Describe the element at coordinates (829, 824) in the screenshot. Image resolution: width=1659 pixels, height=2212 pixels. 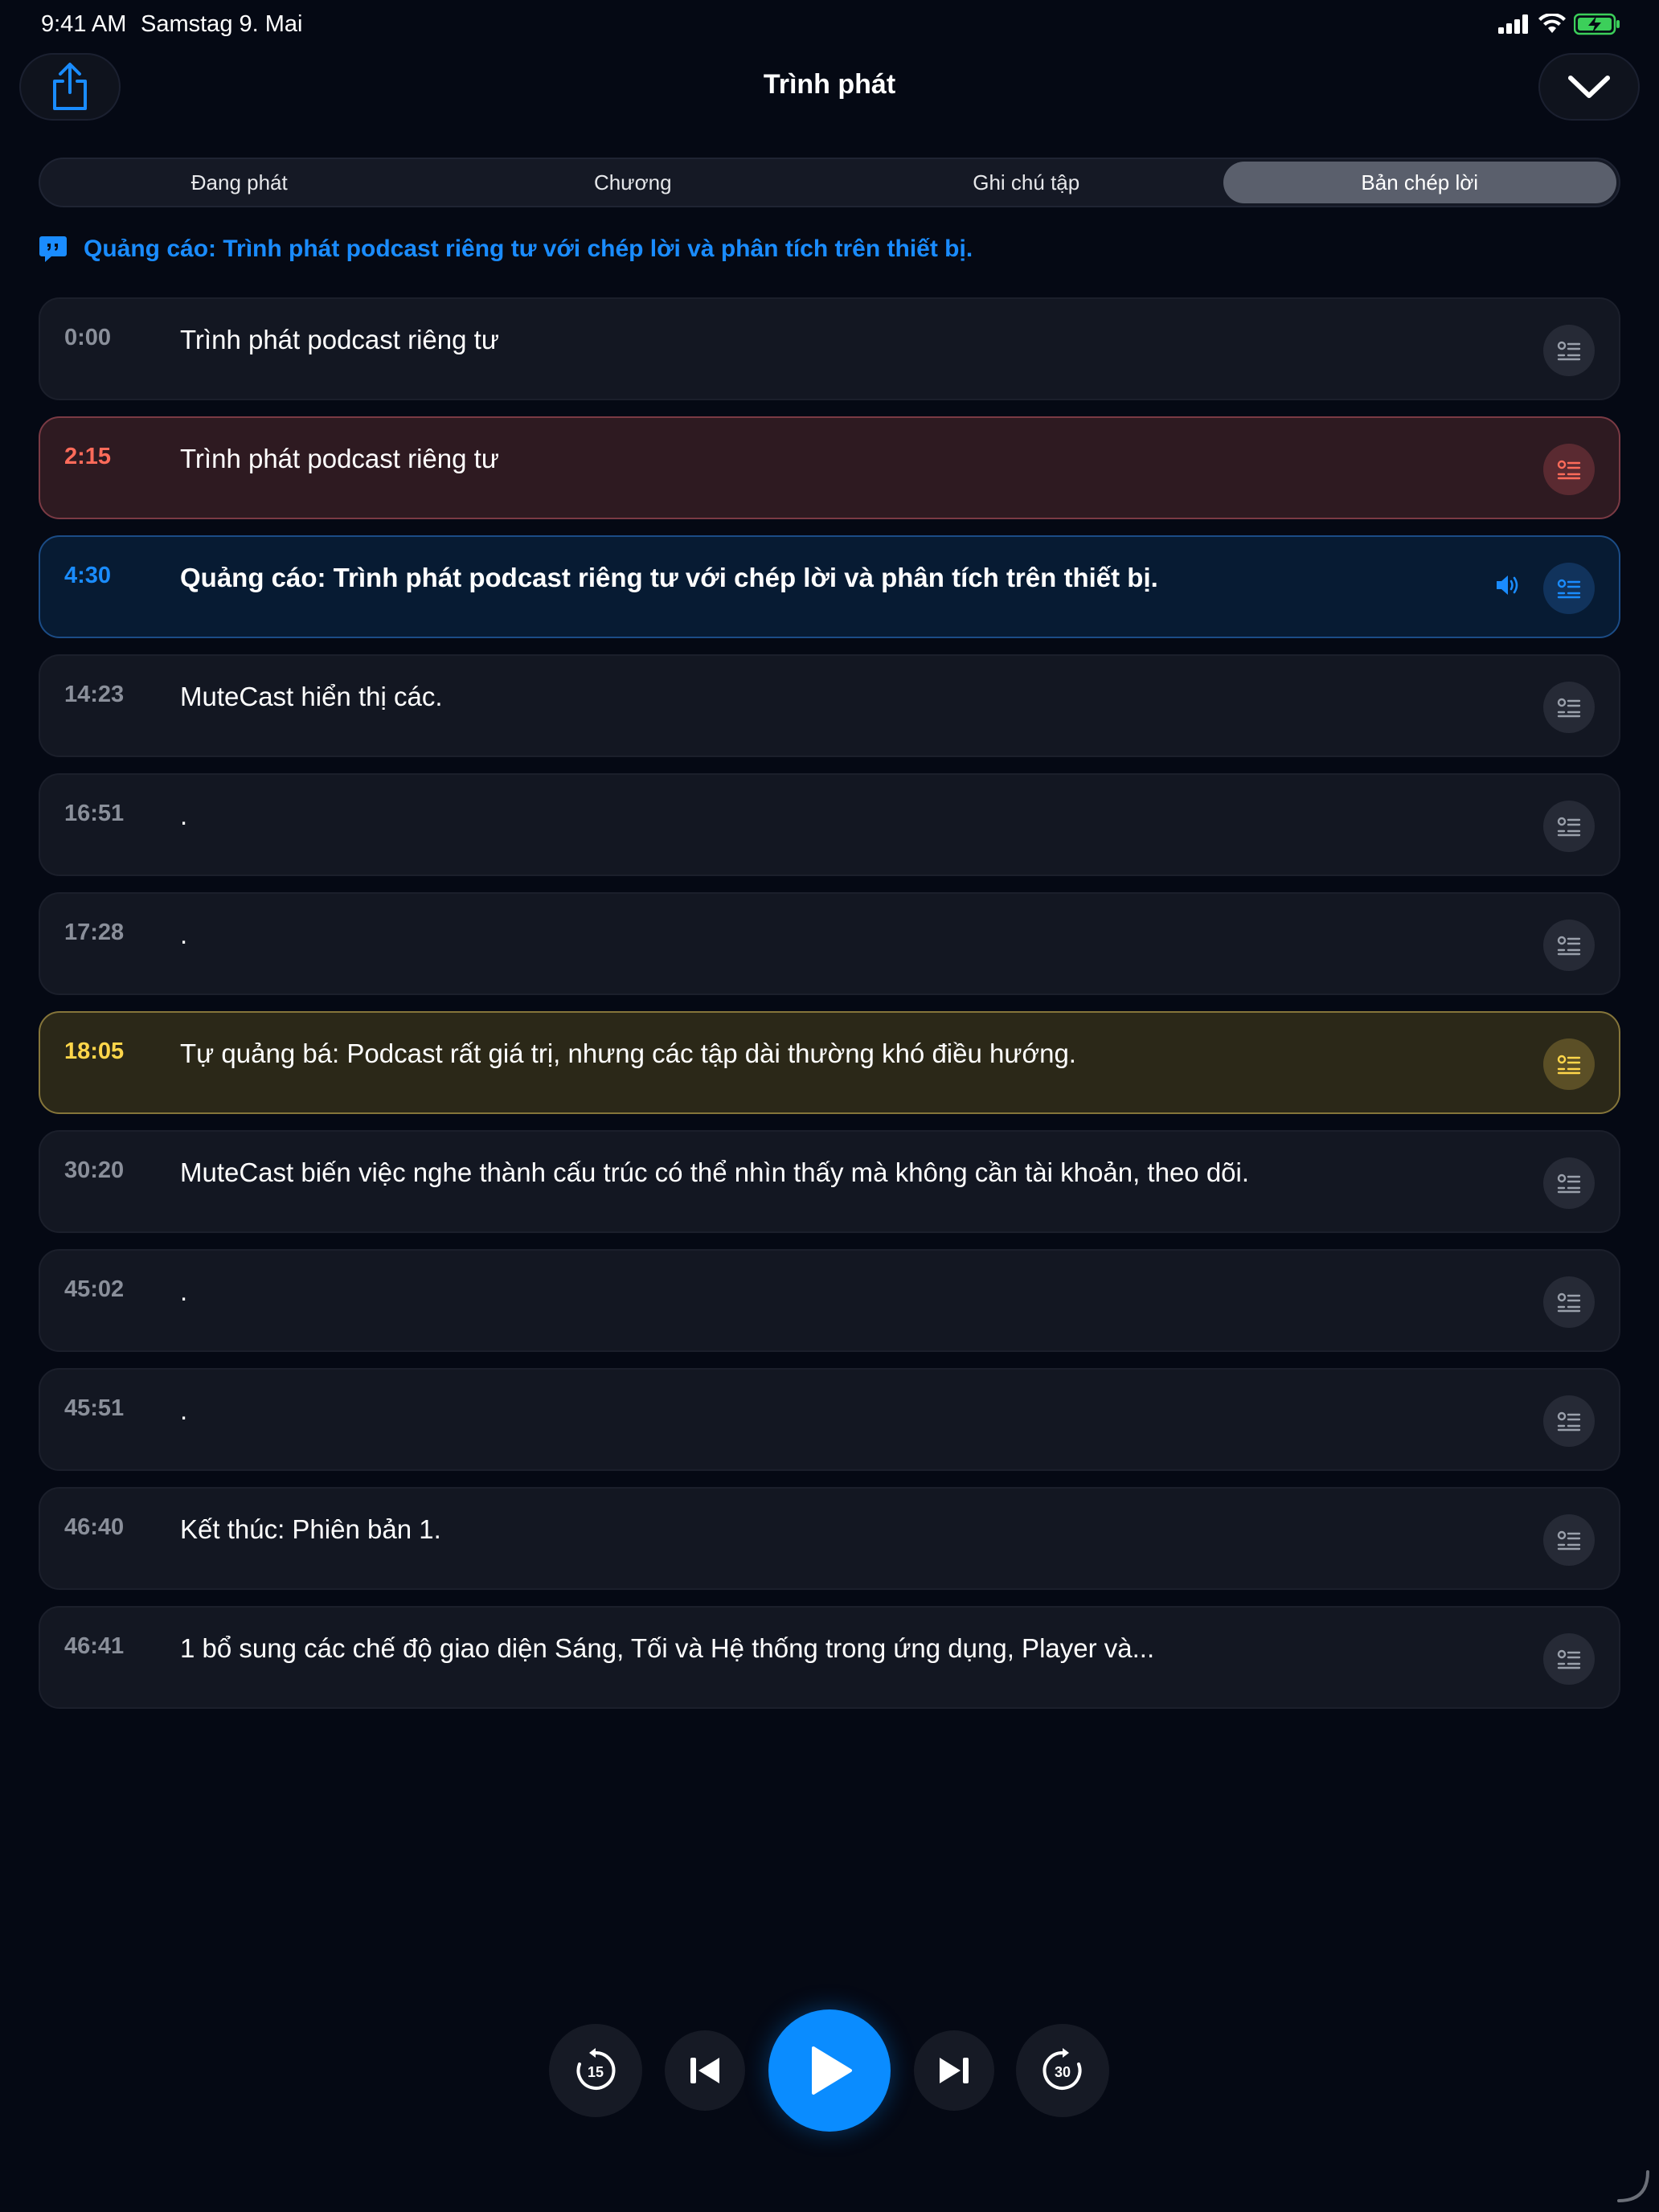
I see `transcript-row: 16:51 .` at that location.